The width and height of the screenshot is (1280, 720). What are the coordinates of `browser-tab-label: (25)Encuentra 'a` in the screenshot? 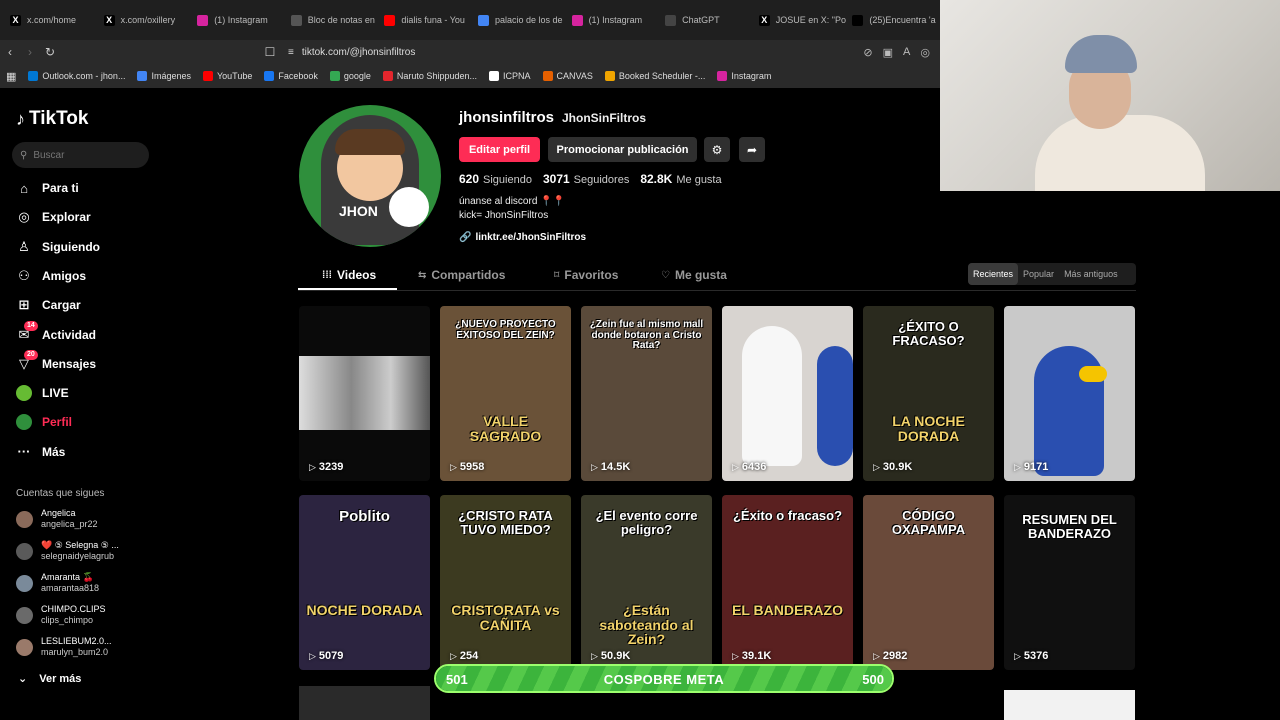 It's located at (902, 20).